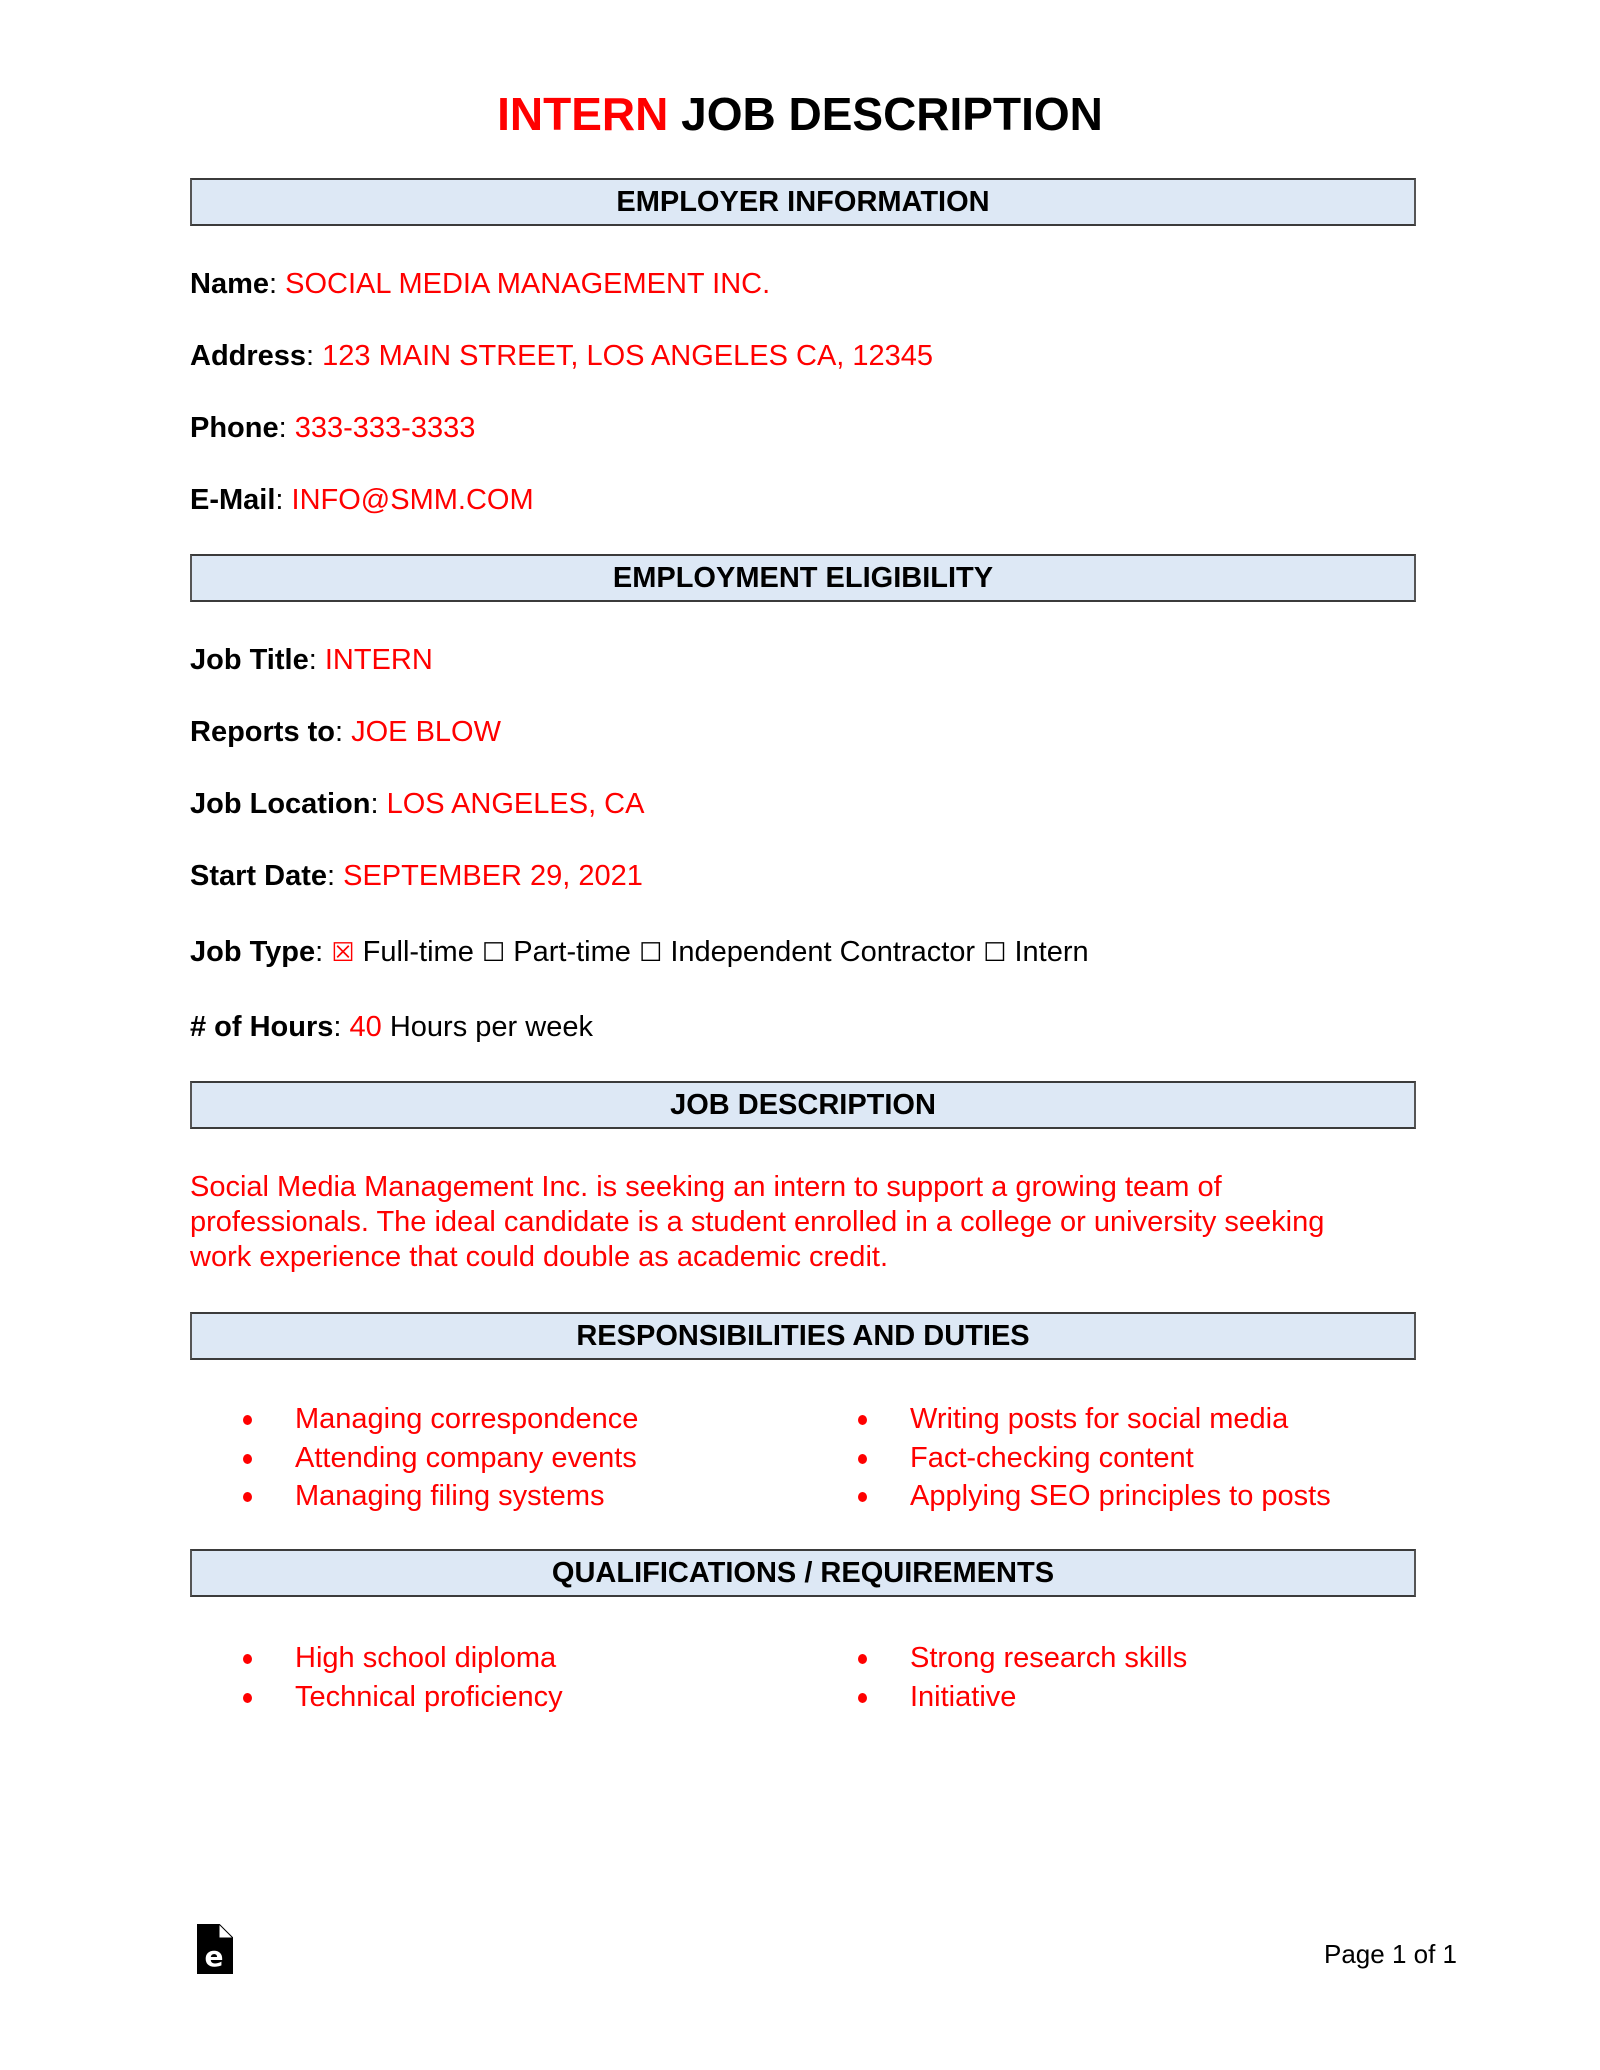 Image resolution: width=1600 pixels, height=2070 pixels. I want to click on section-header-employer: EMPLOYER INFORMATION, so click(803, 202).